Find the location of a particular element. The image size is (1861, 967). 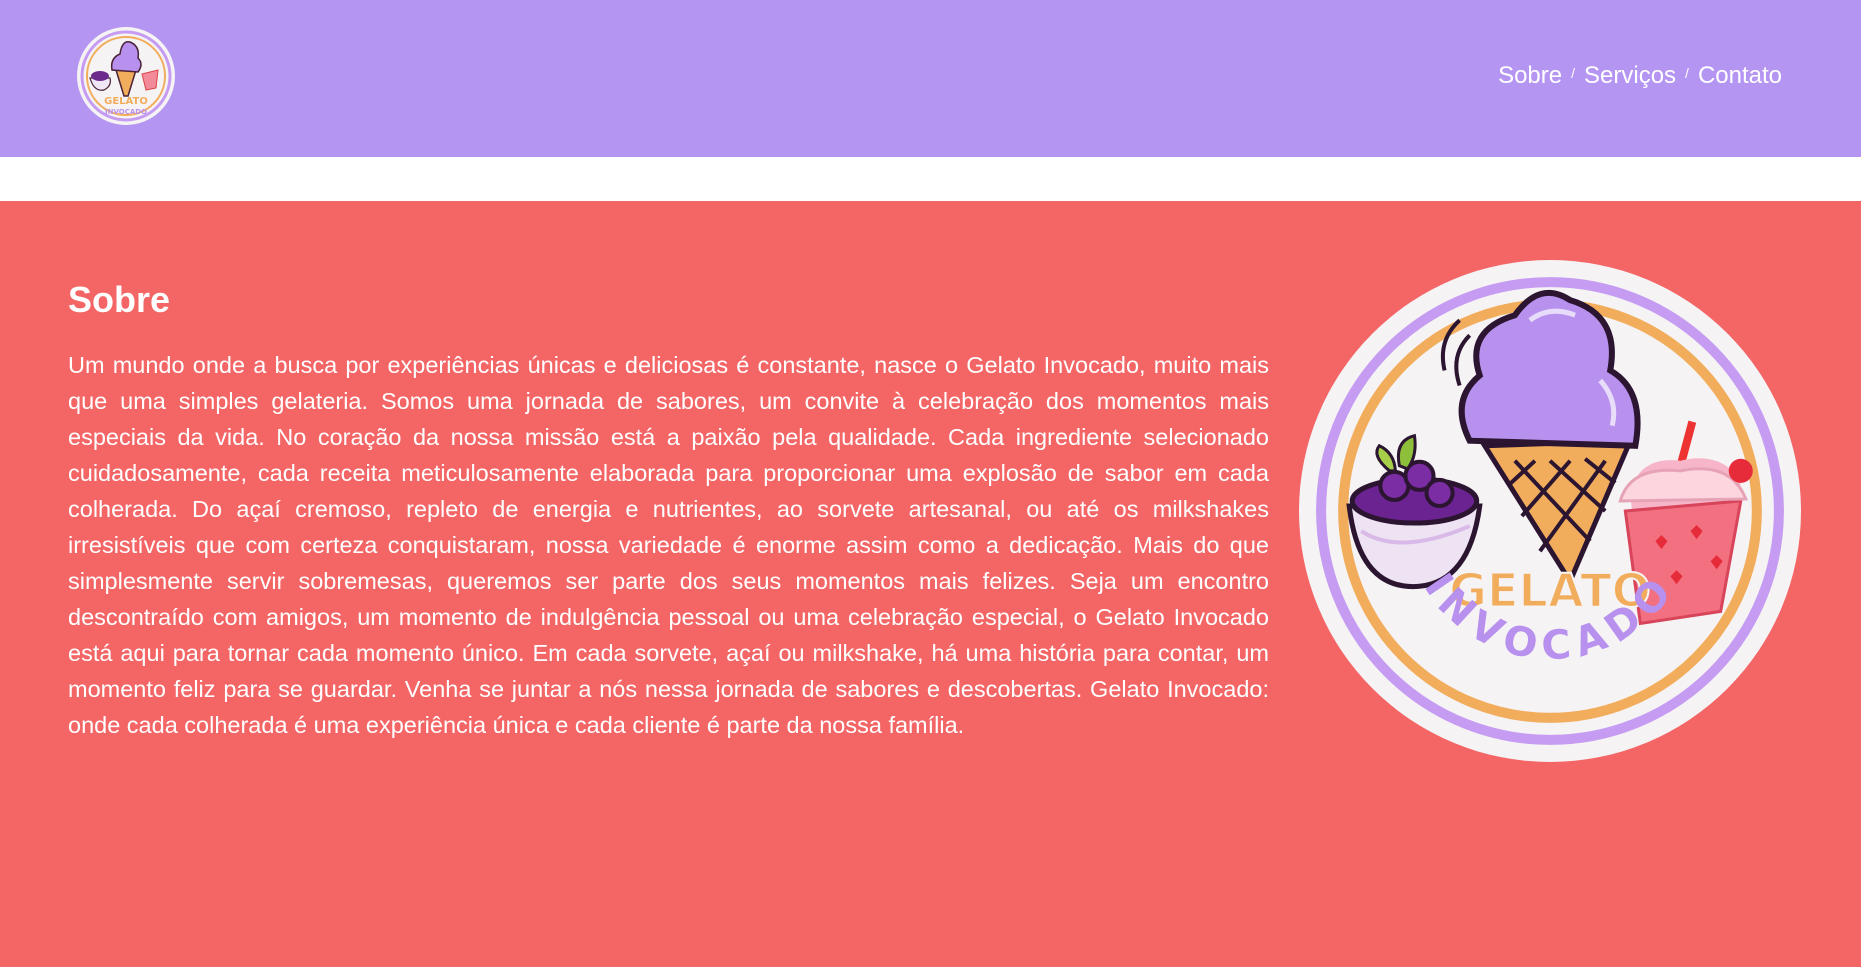

nav-link-servicos: Serviços is located at coordinates (1630, 76).